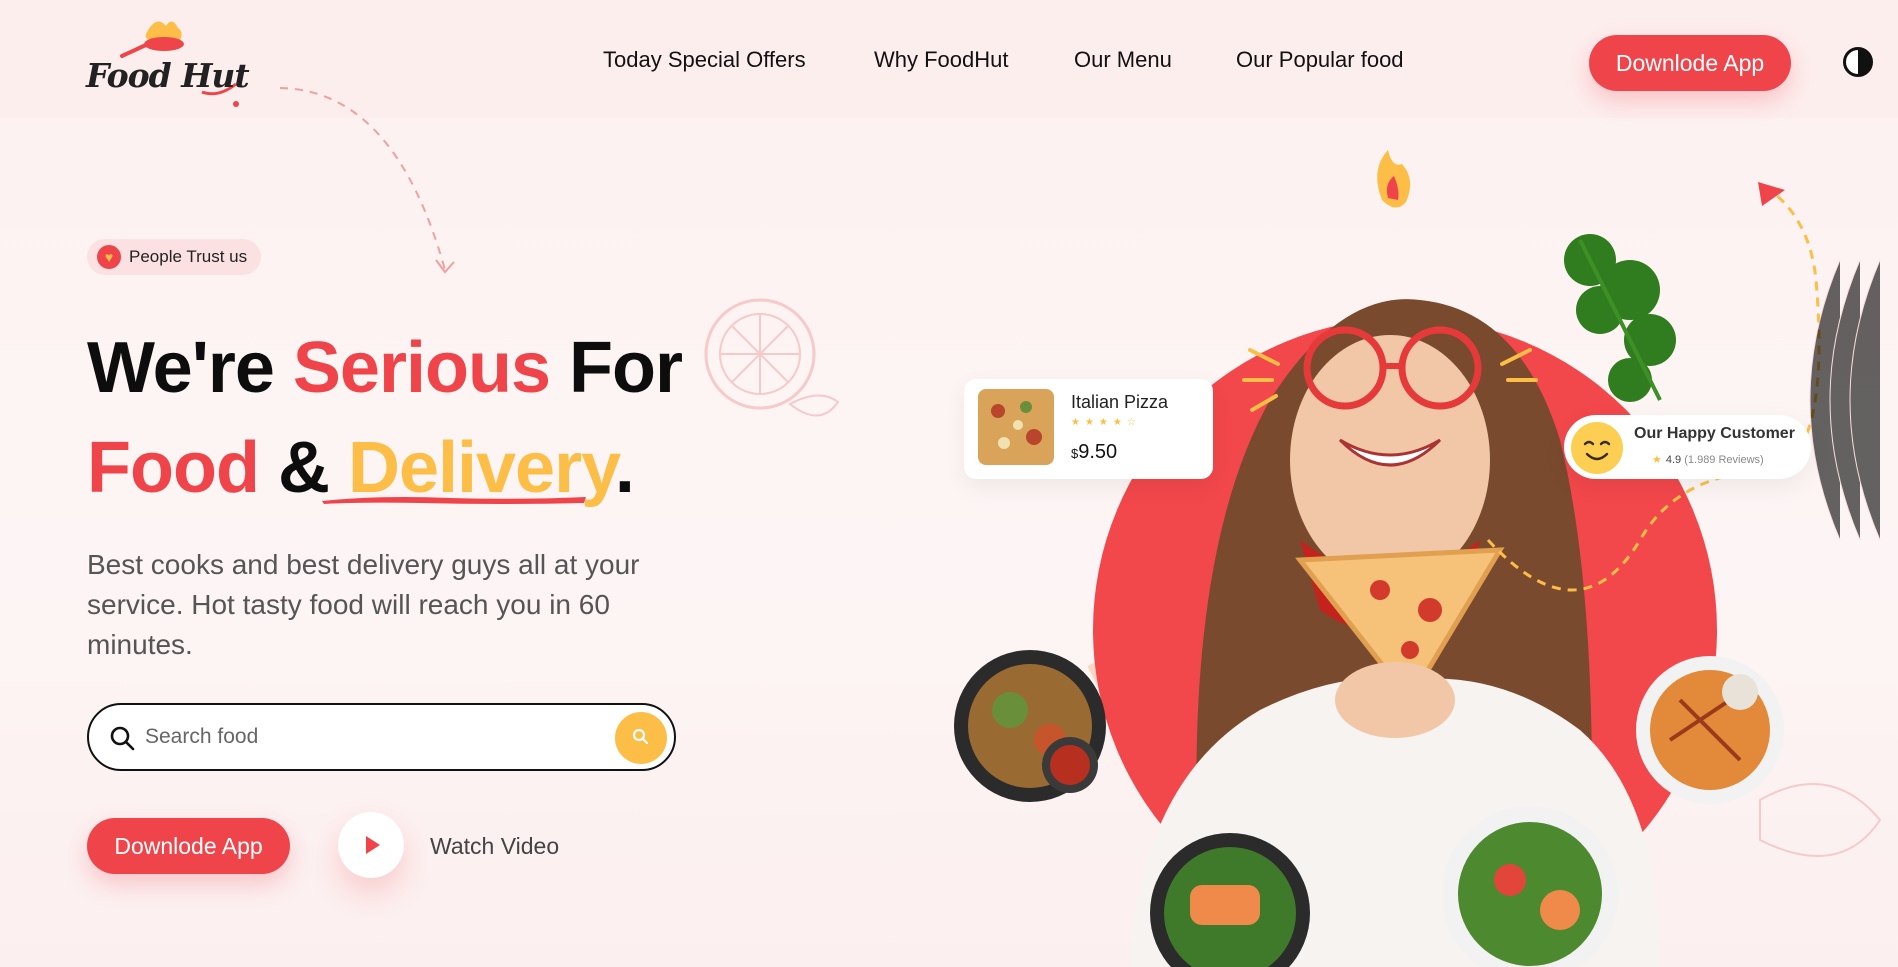 Image resolution: width=1898 pixels, height=967 pixels. Describe the element at coordinates (173, 468) in the screenshot. I see `headline-word: Food` at that location.